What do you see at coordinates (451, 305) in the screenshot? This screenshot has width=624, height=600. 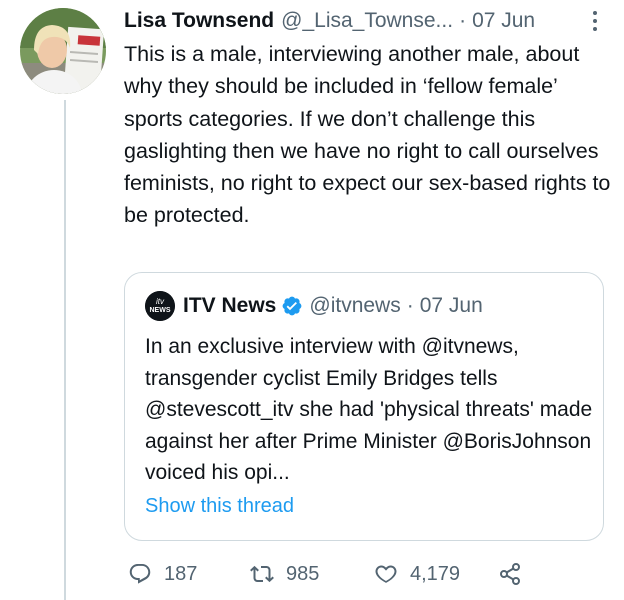 I see `quoted-tweet-date: 07 Jun` at bounding box center [451, 305].